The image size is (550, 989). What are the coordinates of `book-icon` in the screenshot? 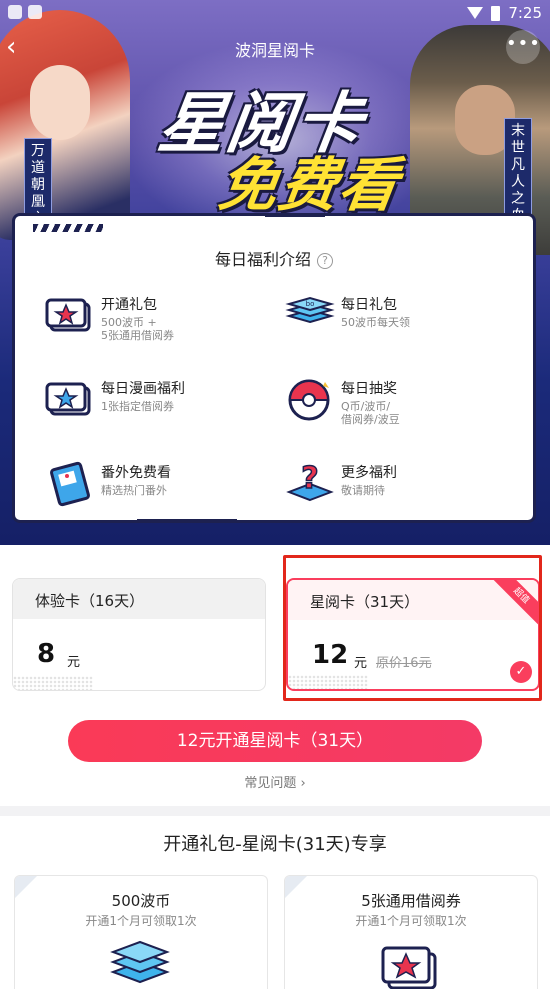 It's located at (70, 484).